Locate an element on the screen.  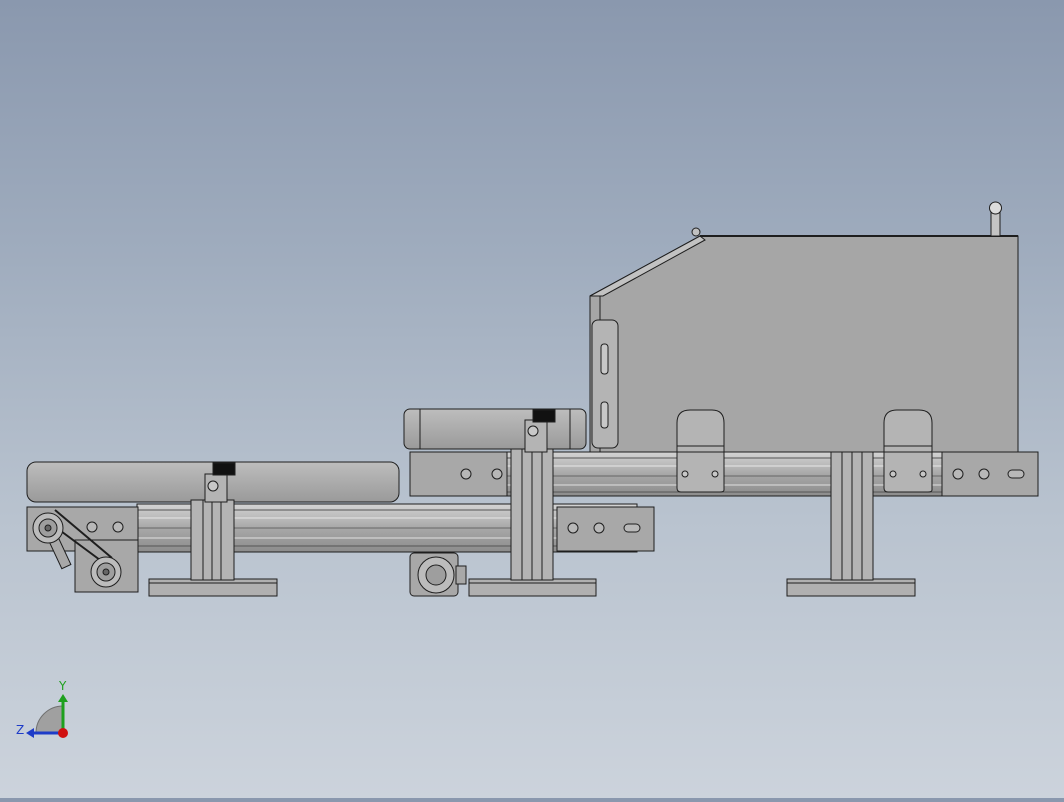
enclosure-door is located at coordinates (605, 384).